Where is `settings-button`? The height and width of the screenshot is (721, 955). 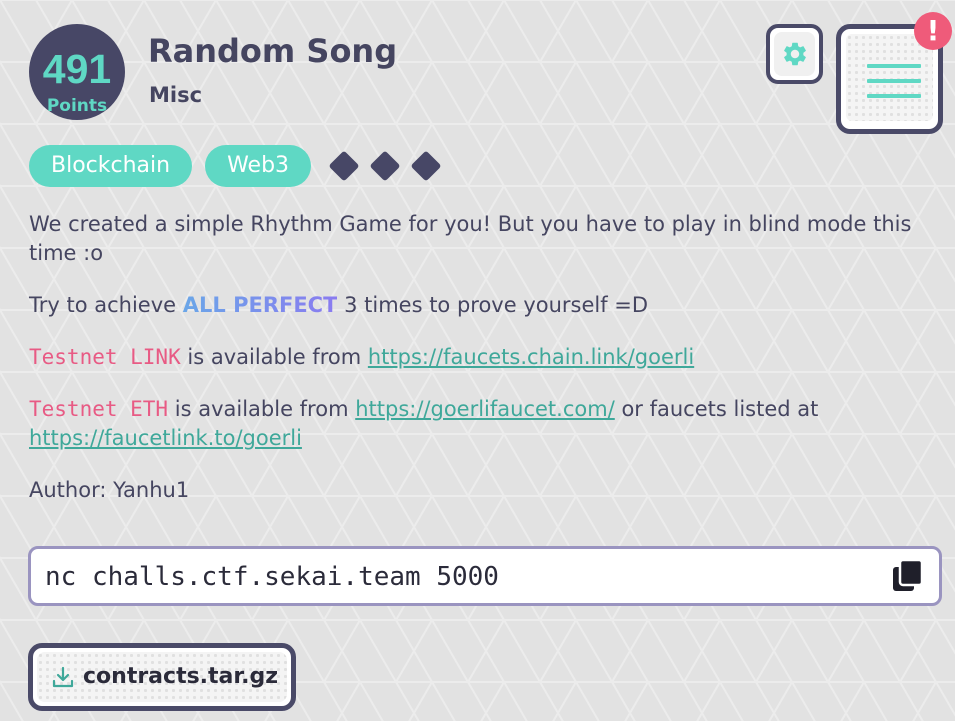
settings-button is located at coordinates (794, 54).